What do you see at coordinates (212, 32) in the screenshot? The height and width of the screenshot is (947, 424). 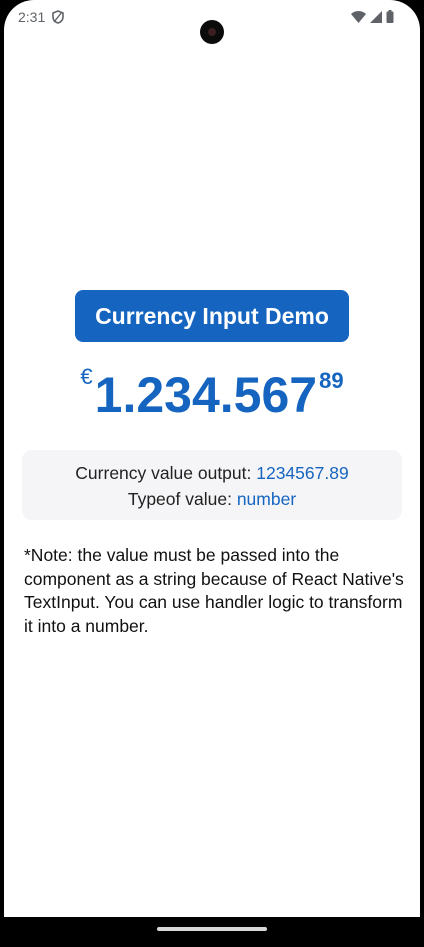 I see `front-camera` at bounding box center [212, 32].